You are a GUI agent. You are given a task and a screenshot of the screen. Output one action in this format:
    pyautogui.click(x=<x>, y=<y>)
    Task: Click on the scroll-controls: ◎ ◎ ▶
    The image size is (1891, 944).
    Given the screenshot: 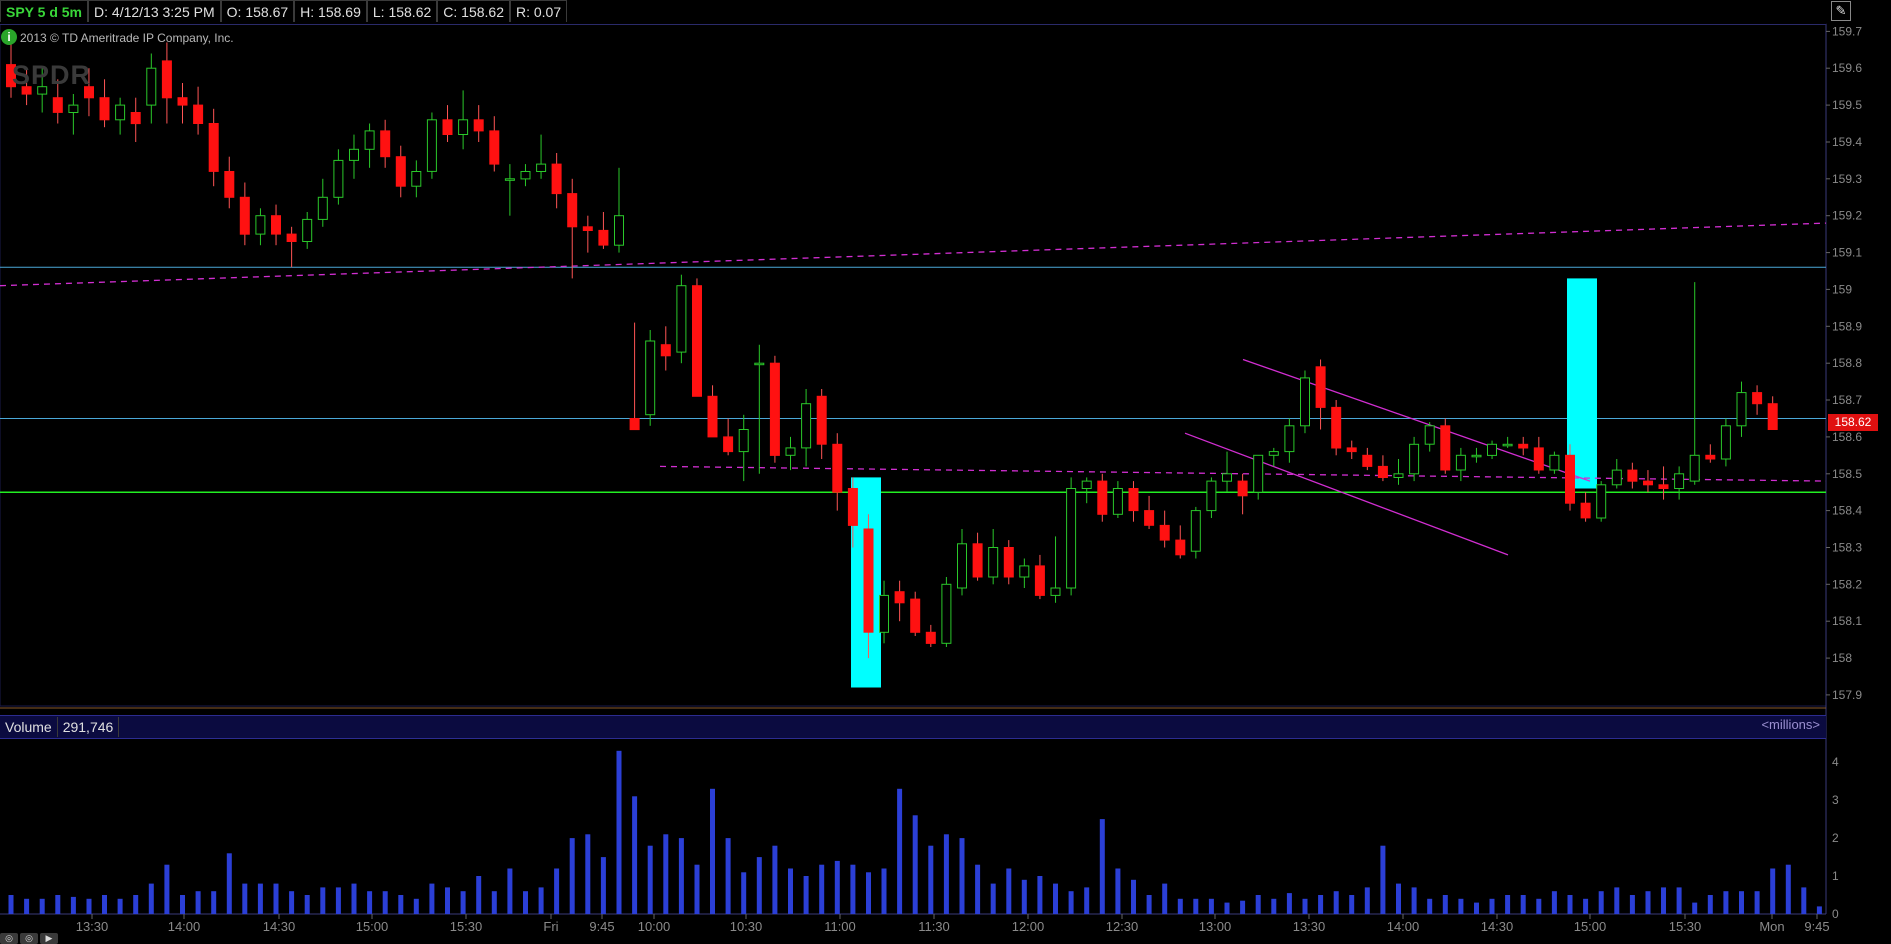 What is the action you would take?
    pyautogui.click(x=29, y=938)
    